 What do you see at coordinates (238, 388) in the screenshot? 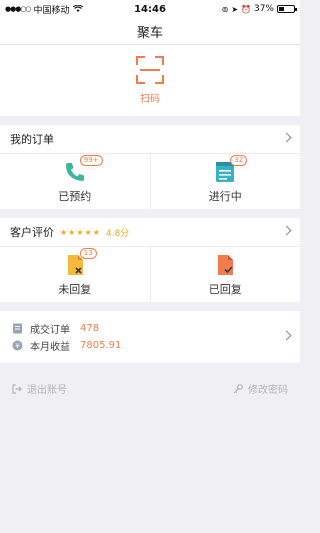
I see `key-icon` at bounding box center [238, 388].